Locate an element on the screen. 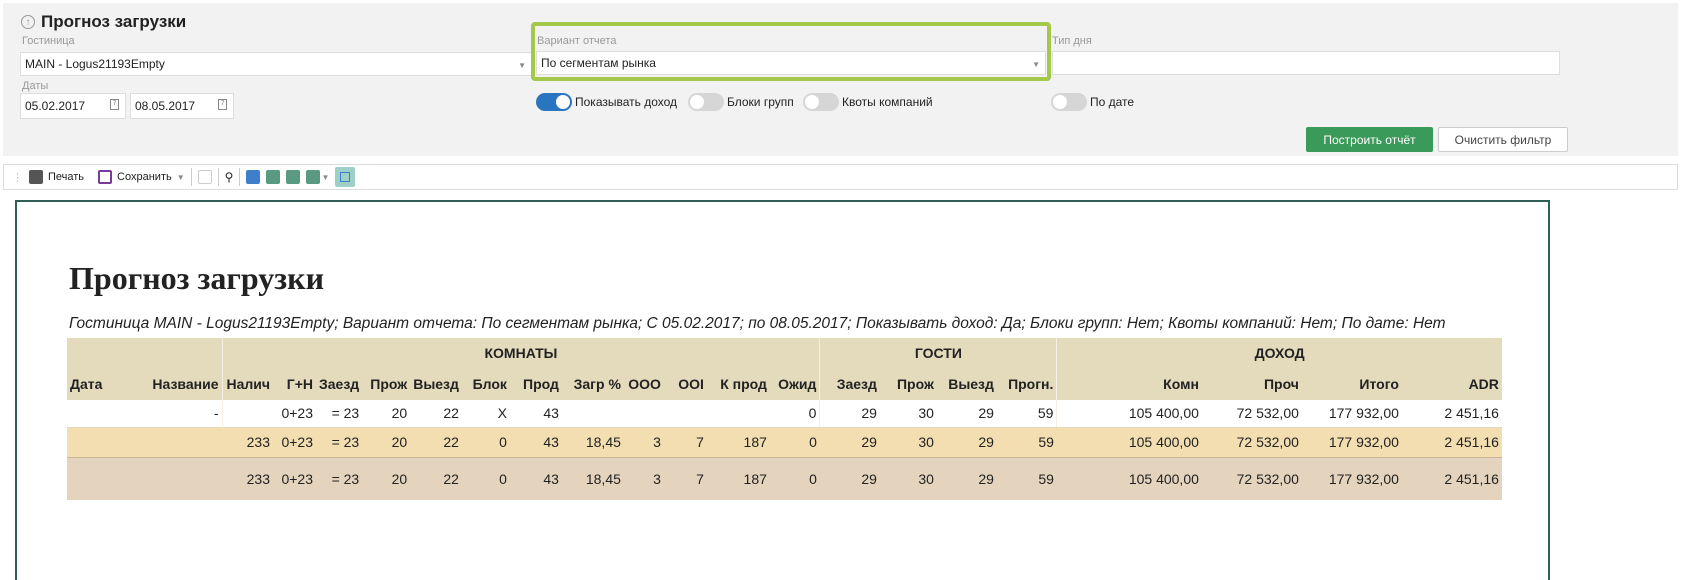 This screenshot has width=1681, height=580. drag-handle-icon: ⋮ is located at coordinates (17, 177).